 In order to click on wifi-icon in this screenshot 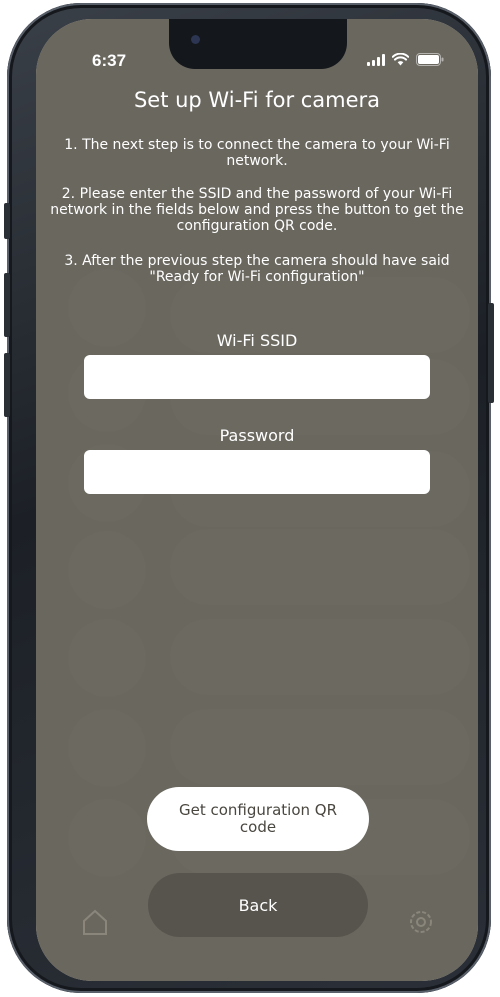, I will do `click(400, 59)`.